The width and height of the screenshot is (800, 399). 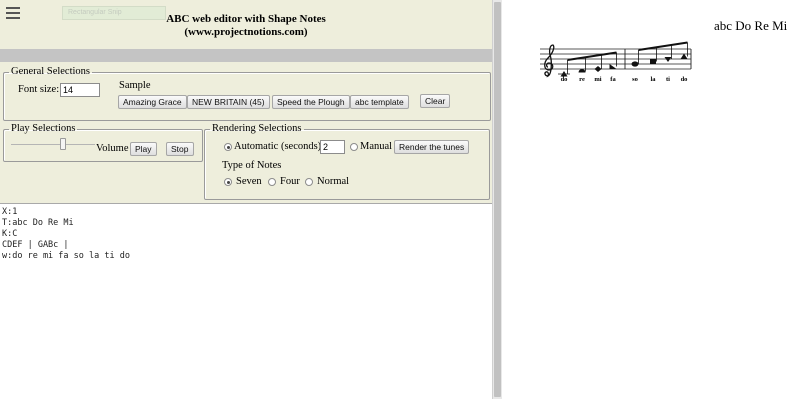 I want to click on editor-line: X:1, so click(x=10, y=212).